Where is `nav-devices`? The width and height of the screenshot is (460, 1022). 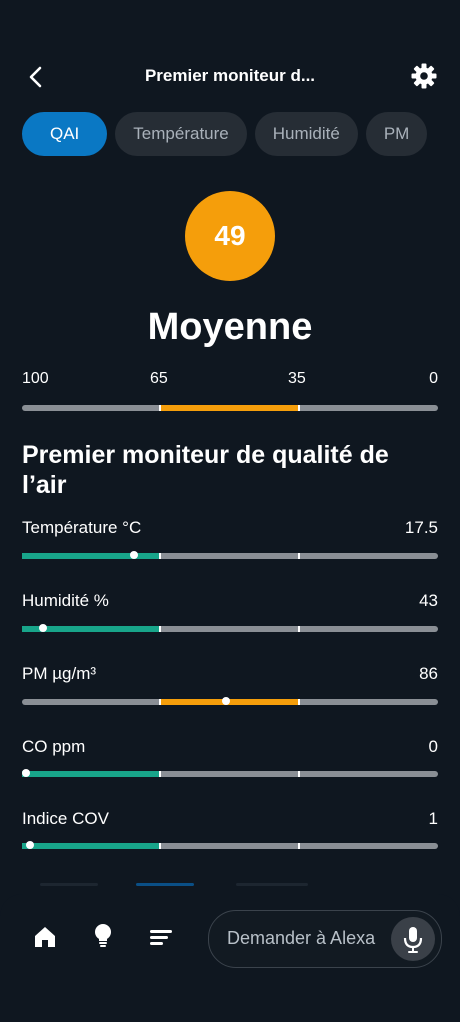 nav-devices is located at coordinates (103, 935).